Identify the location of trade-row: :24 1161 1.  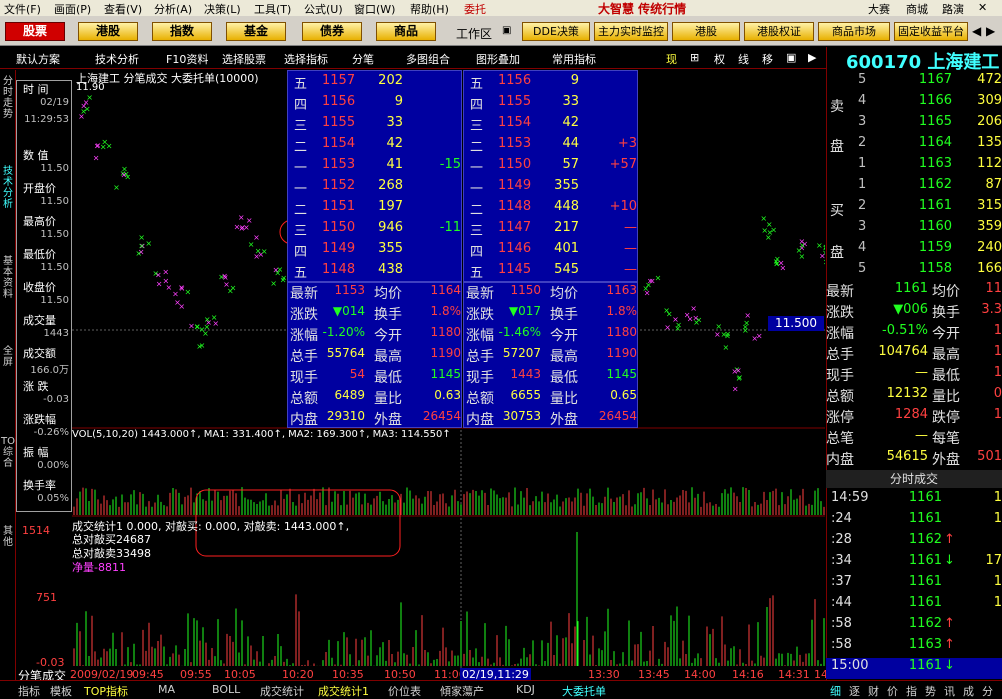
(914, 521).